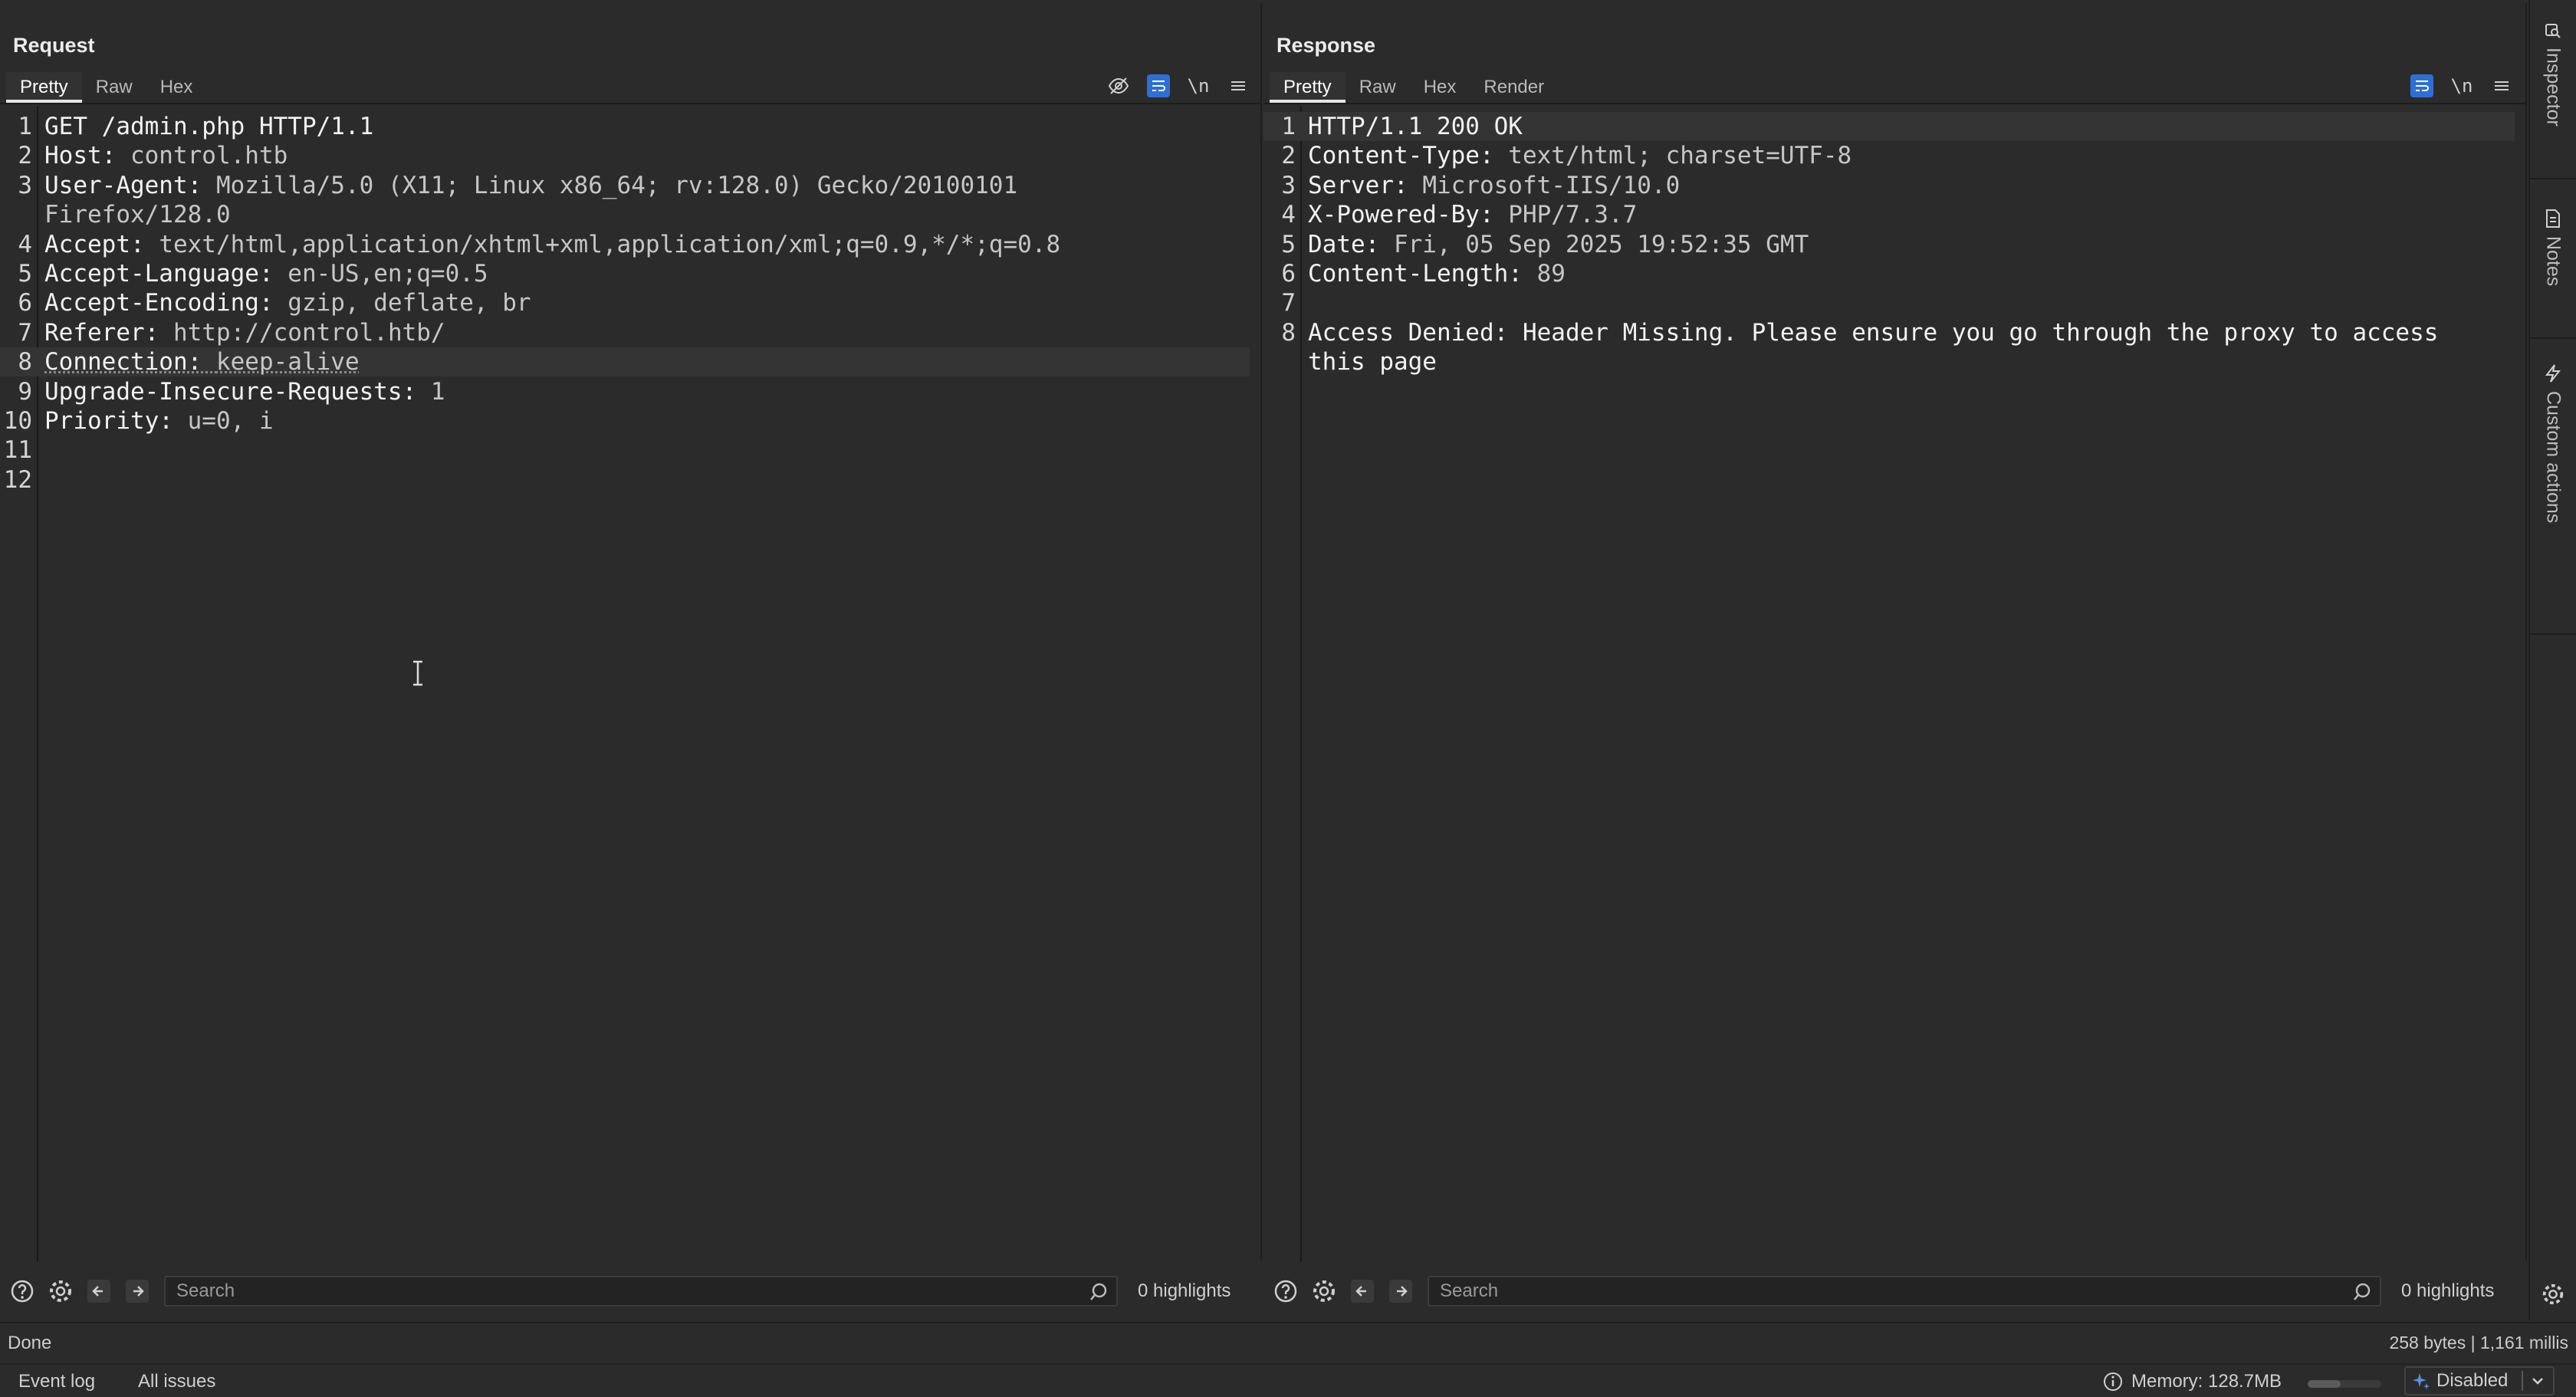 This screenshot has width=2576, height=1397. Describe the element at coordinates (2553, 247) in the screenshot. I see `sidebar-item-notes: Notes` at that location.